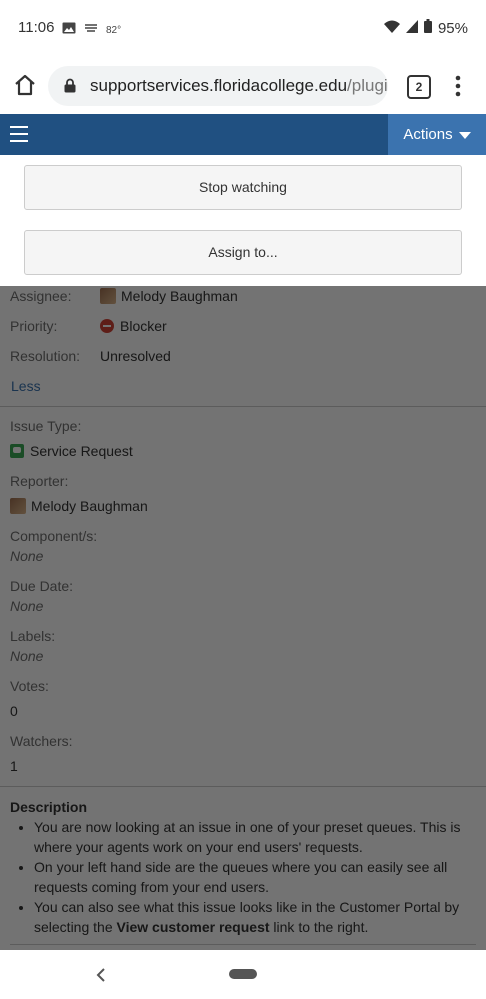 The width and height of the screenshot is (486, 999). I want to click on assignee-value: Melody Baughman, so click(169, 296).